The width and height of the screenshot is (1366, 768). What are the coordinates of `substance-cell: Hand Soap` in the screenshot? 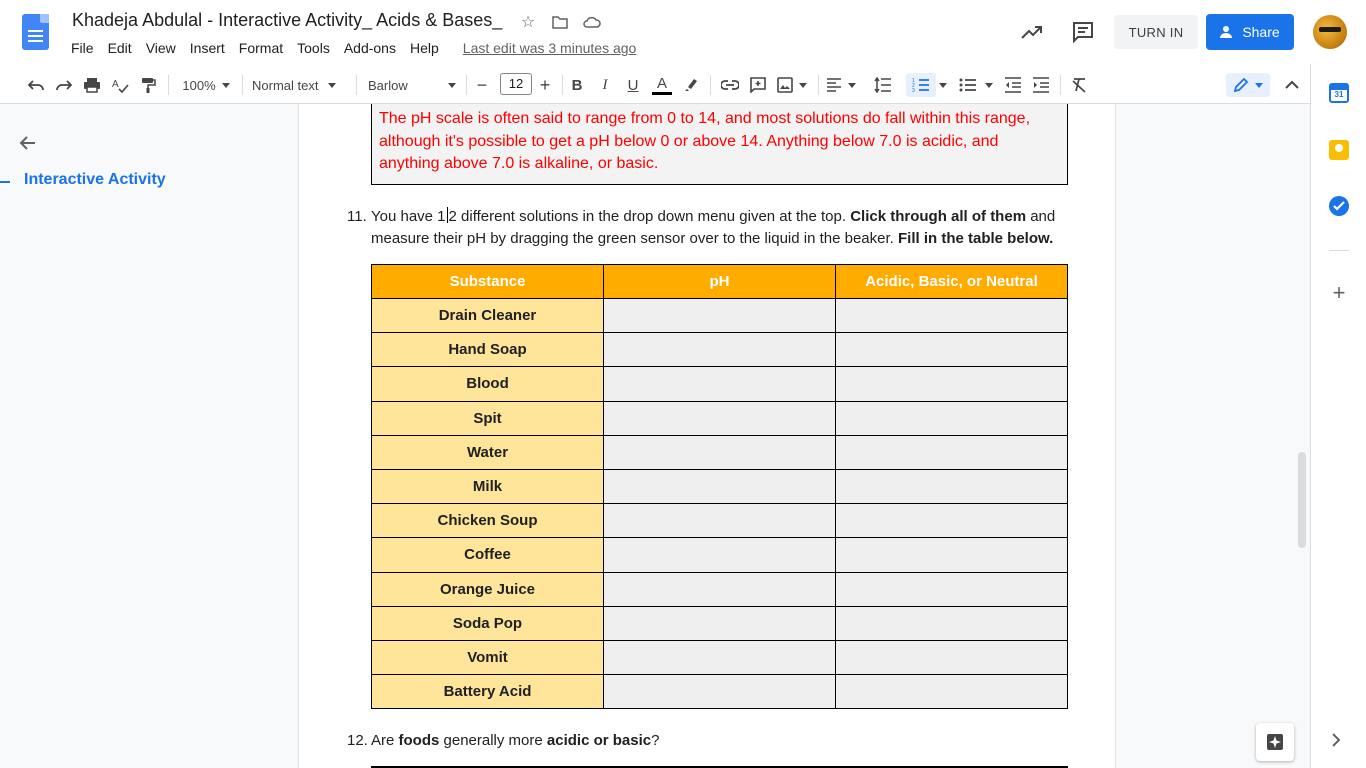 It's located at (487, 350).